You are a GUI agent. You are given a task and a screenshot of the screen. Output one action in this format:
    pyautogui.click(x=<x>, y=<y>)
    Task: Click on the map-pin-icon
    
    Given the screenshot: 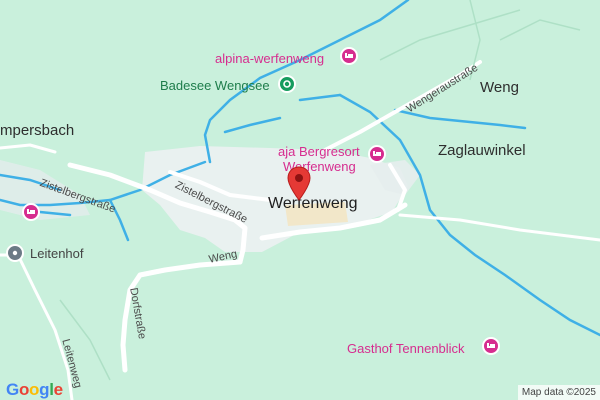 What is the action you would take?
    pyautogui.click(x=299, y=184)
    